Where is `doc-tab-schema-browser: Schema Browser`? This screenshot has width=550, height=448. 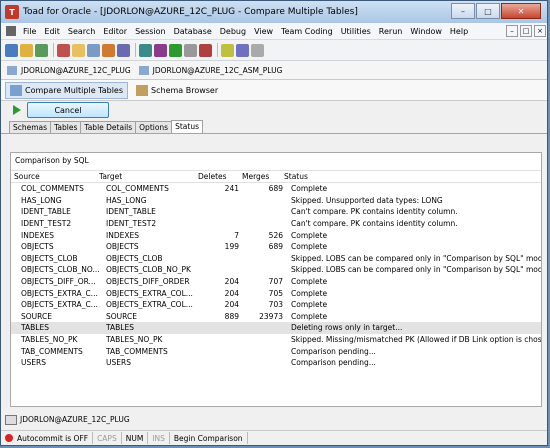
doc-tab-schema-browser: Schema Browser is located at coordinates (177, 90).